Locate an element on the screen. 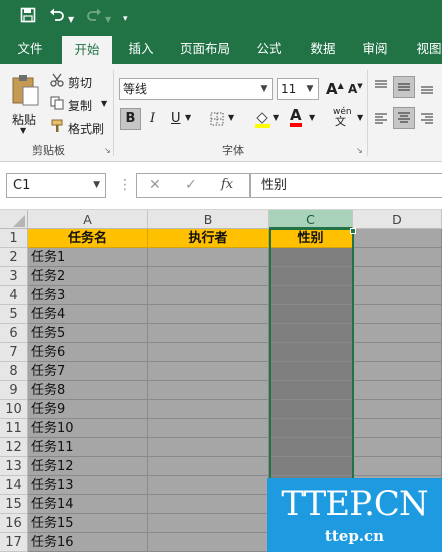  font-color-button: A is located at coordinates (296, 117).